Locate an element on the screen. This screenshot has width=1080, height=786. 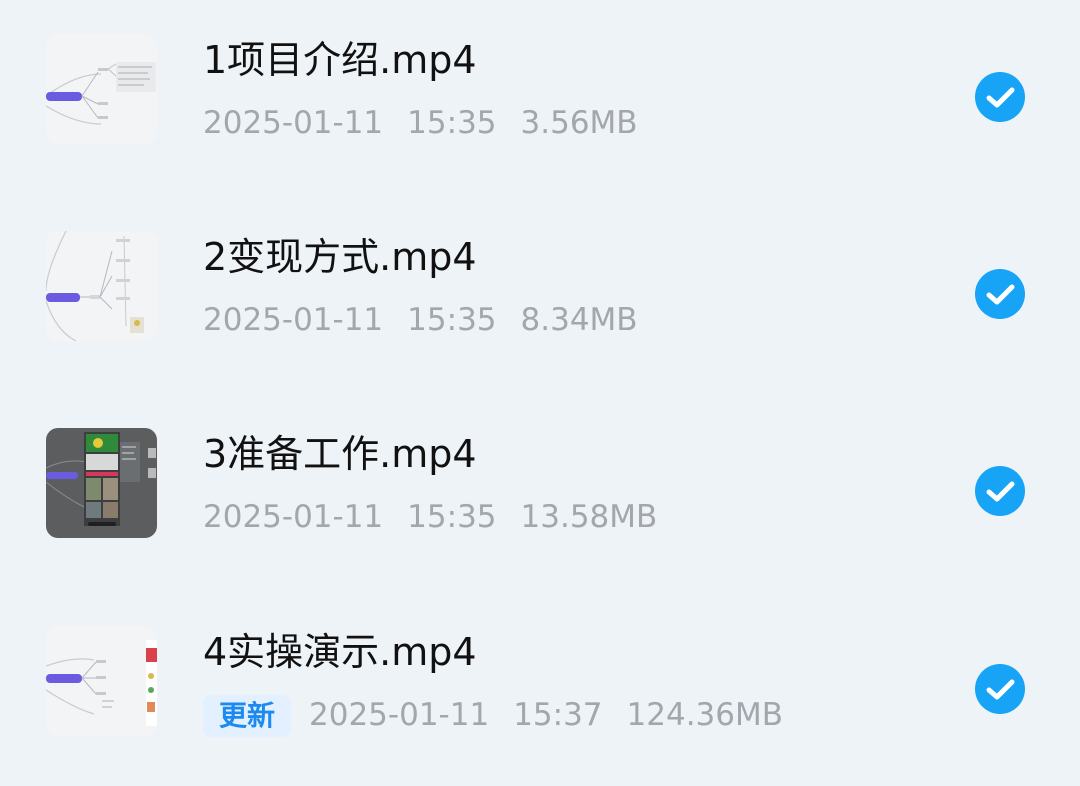
file-meta: 2025-01-11 15:35 8.34MB is located at coordinates (420, 320).